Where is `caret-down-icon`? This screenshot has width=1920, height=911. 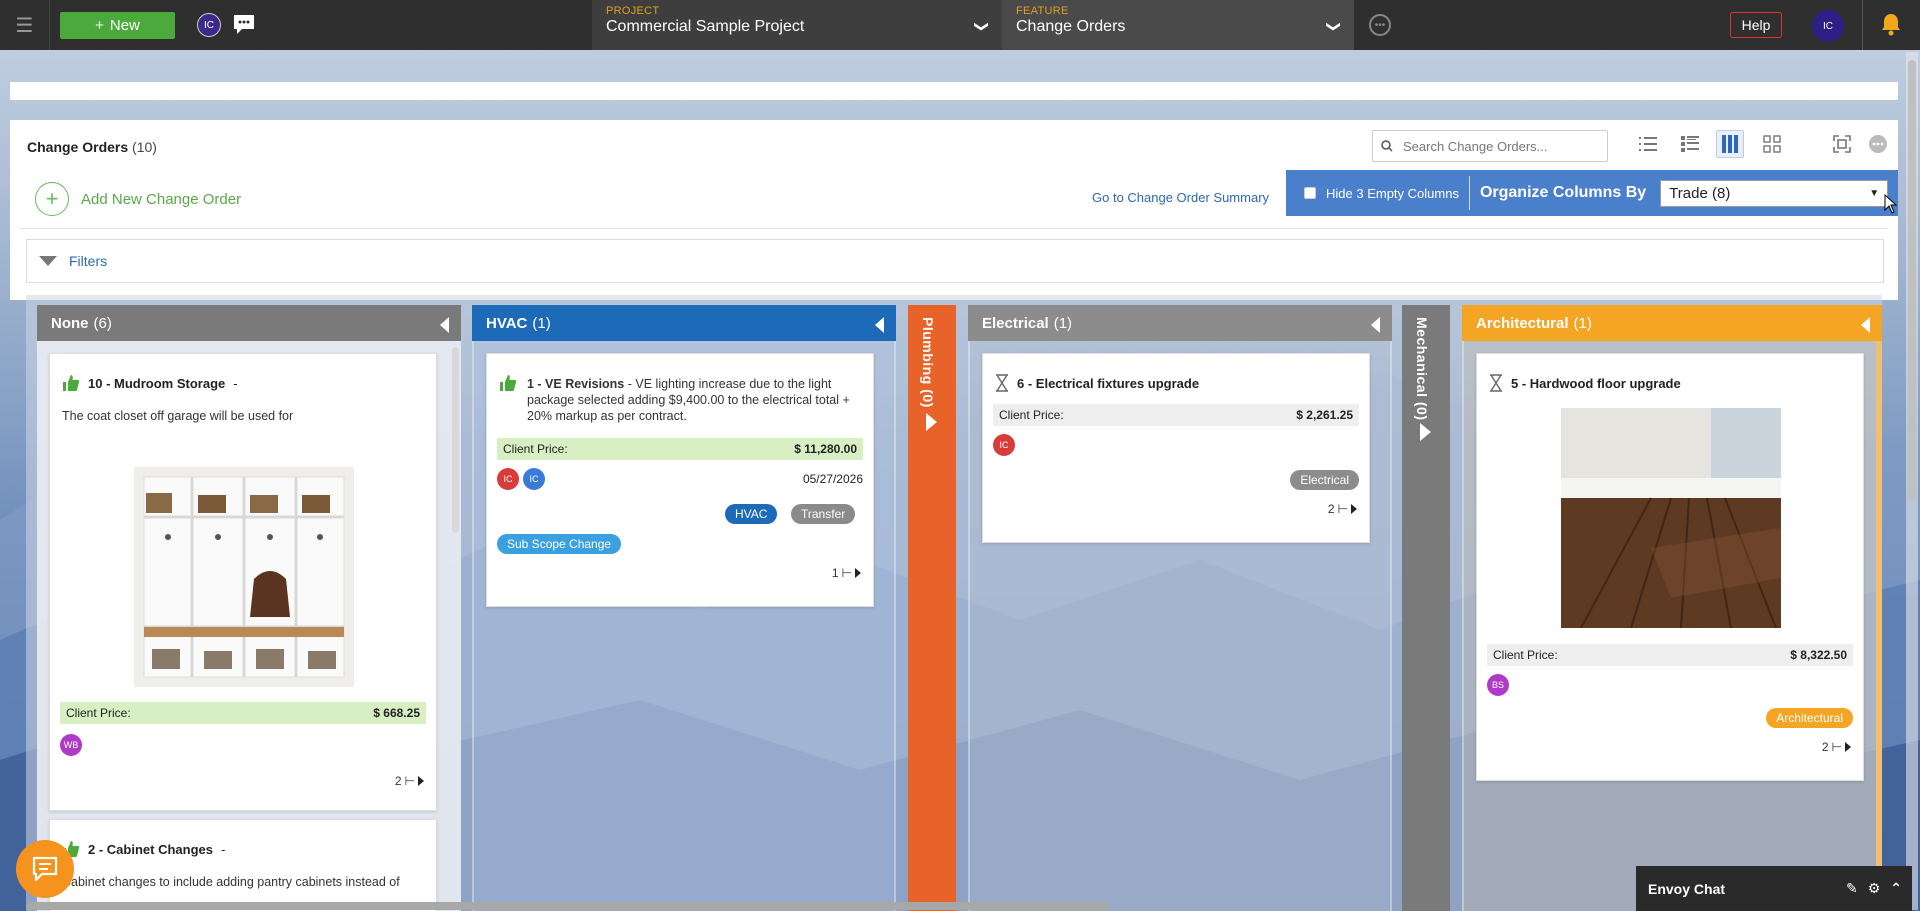
caret-down-icon is located at coordinates (48, 261).